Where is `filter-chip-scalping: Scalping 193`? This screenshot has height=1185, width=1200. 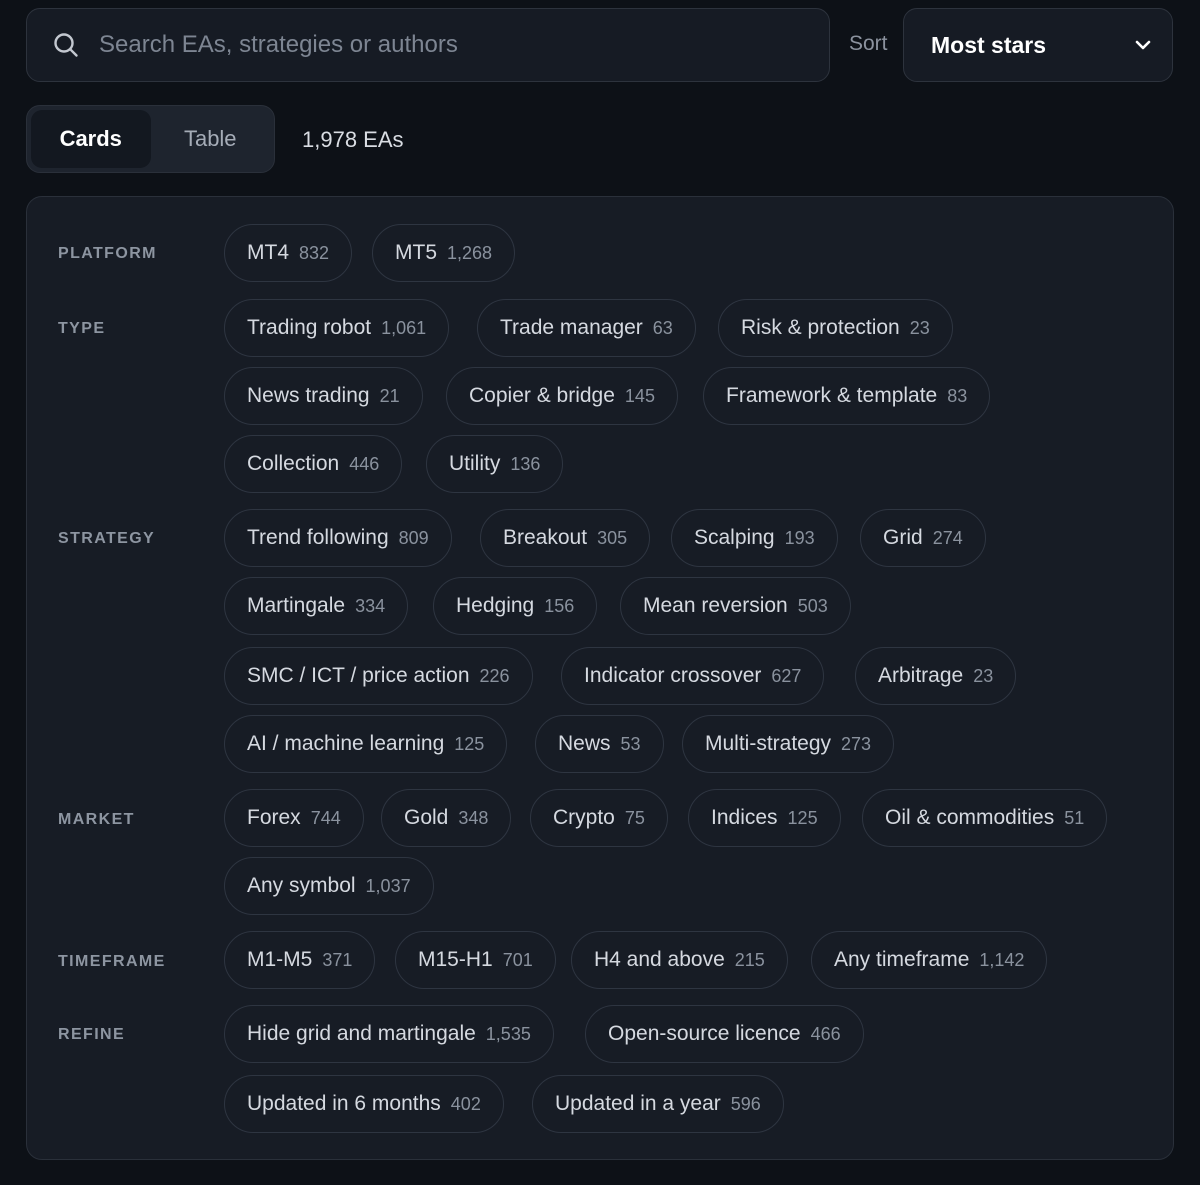
filter-chip-scalping: Scalping 193 is located at coordinates (754, 538).